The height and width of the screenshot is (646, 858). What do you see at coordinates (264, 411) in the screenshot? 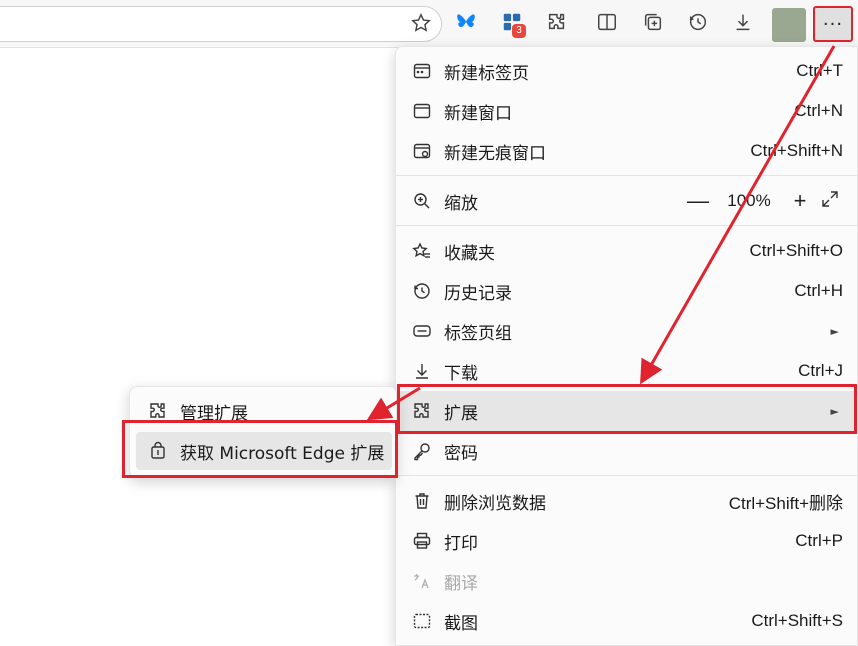
I see `submenu-item-manage-extensions: 管理扩展` at bounding box center [264, 411].